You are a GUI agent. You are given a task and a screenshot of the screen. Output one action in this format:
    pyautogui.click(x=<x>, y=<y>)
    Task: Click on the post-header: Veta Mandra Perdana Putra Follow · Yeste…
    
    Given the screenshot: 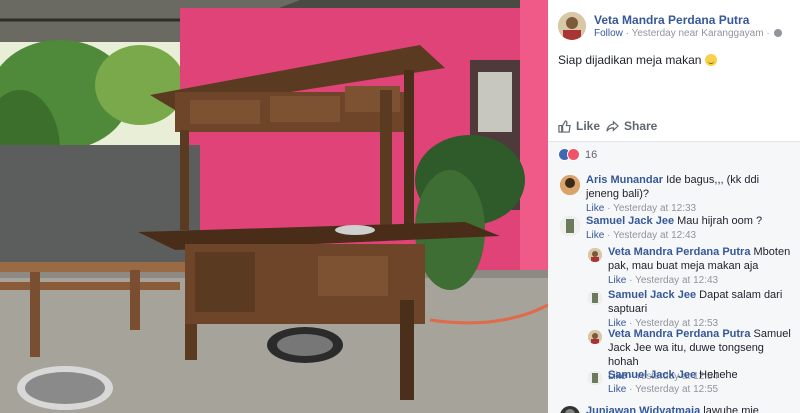 What is the action you would take?
    pyautogui.click(x=676, y=27)
    